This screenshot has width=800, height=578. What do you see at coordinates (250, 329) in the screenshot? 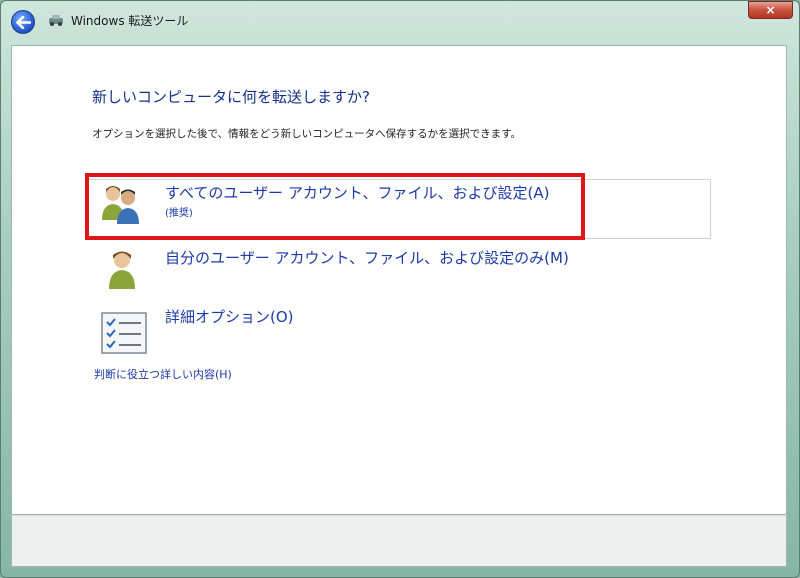
I see `option-advanced: 詳細オプション(O)` at bounding box center [250, 329].